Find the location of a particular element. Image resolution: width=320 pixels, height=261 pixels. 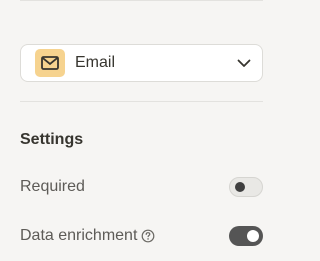

settings-heading: Settings is located at coordinates (52, 139).